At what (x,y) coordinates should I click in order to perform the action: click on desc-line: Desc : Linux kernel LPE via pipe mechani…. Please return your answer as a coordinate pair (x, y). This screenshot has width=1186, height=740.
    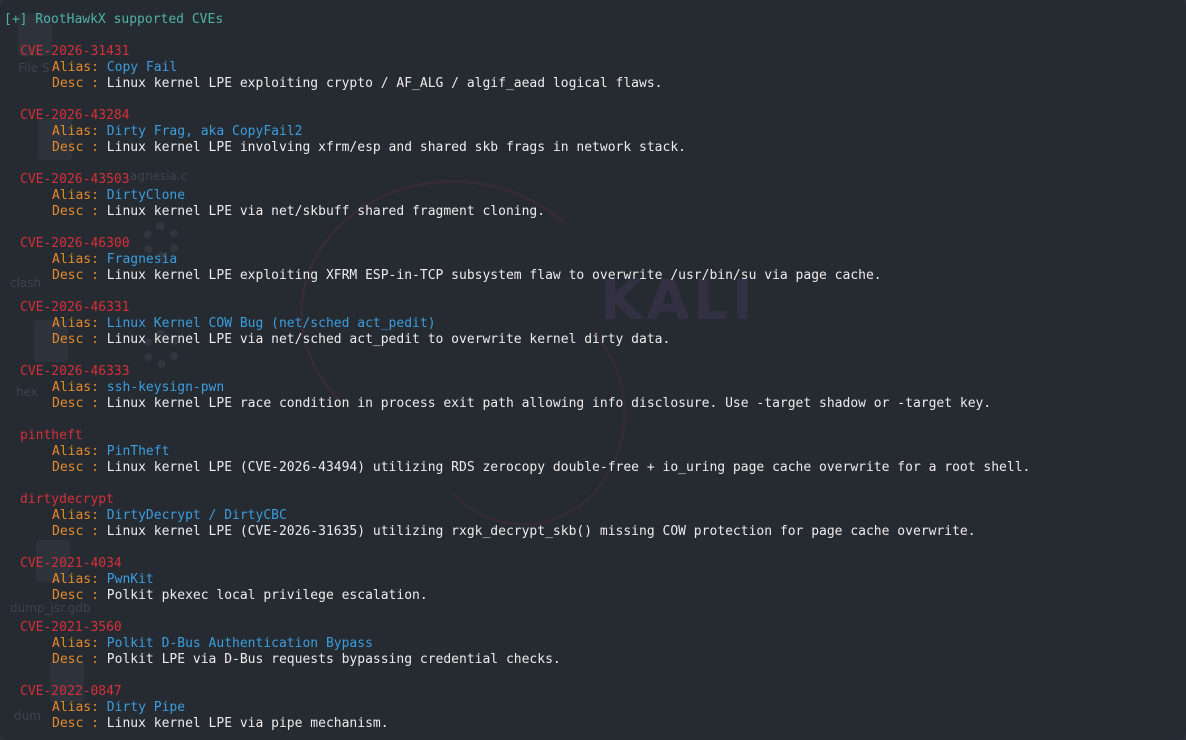
    Looking at the image, I should click on (593, 724).